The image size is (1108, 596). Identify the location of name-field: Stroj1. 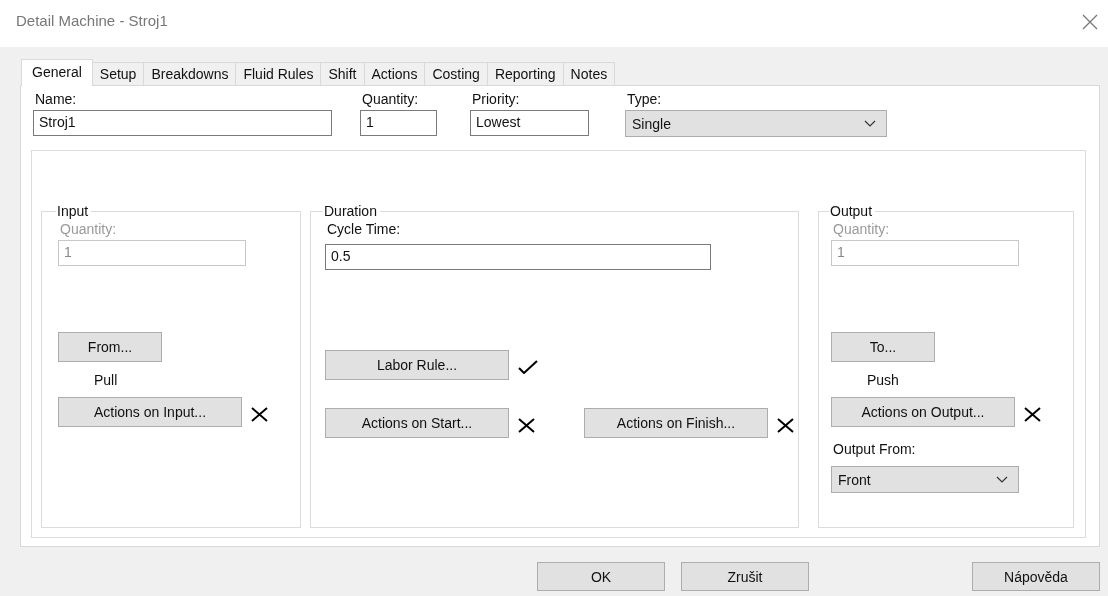
(182, 123).